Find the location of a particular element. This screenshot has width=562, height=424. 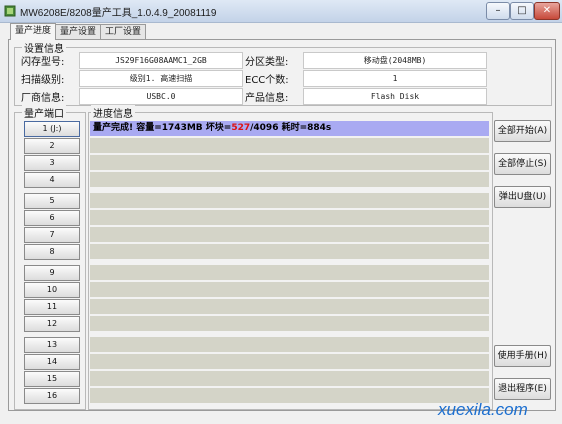

window-title: MW6208E/8208量产工具_1.0.4.9_20081119 is located at coordinates (118, 13).